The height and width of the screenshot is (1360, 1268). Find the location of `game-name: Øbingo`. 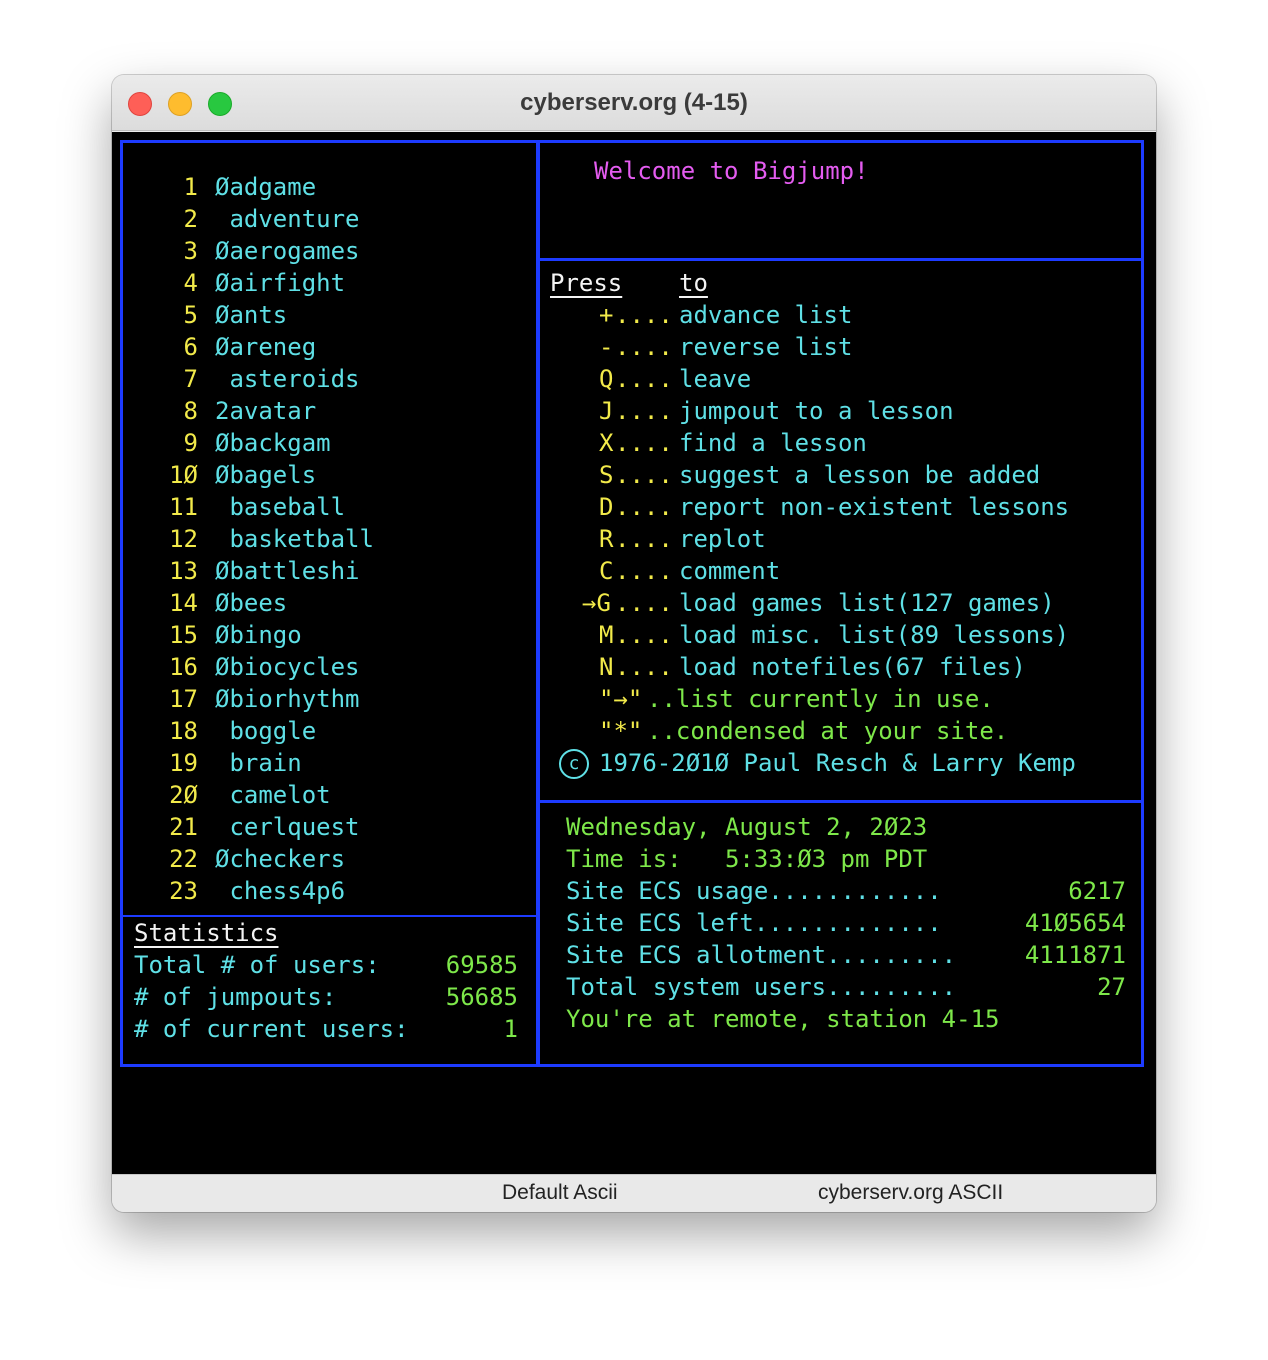

game-name: Øbingo is located at coordinates (258, 635).